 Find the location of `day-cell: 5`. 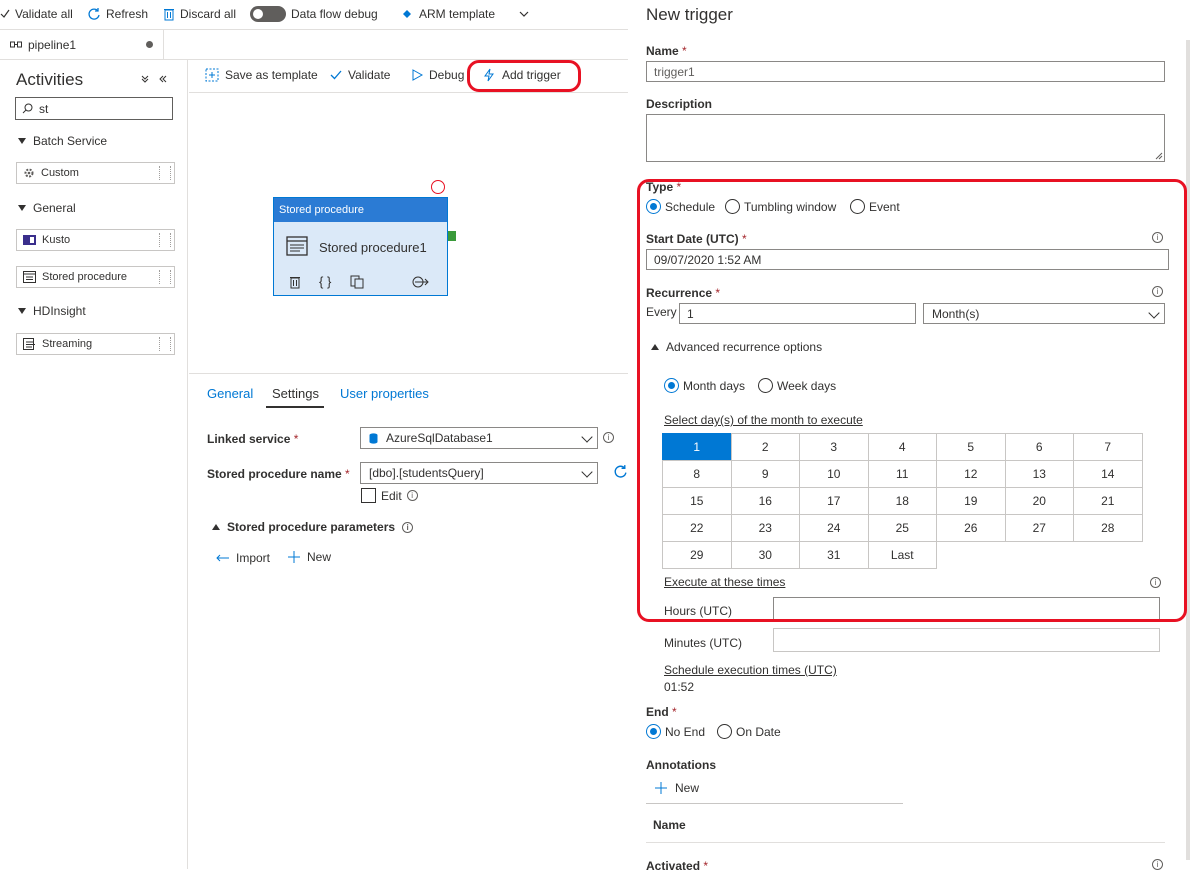

day-cell: 5 is located at coordinates (971, 447).